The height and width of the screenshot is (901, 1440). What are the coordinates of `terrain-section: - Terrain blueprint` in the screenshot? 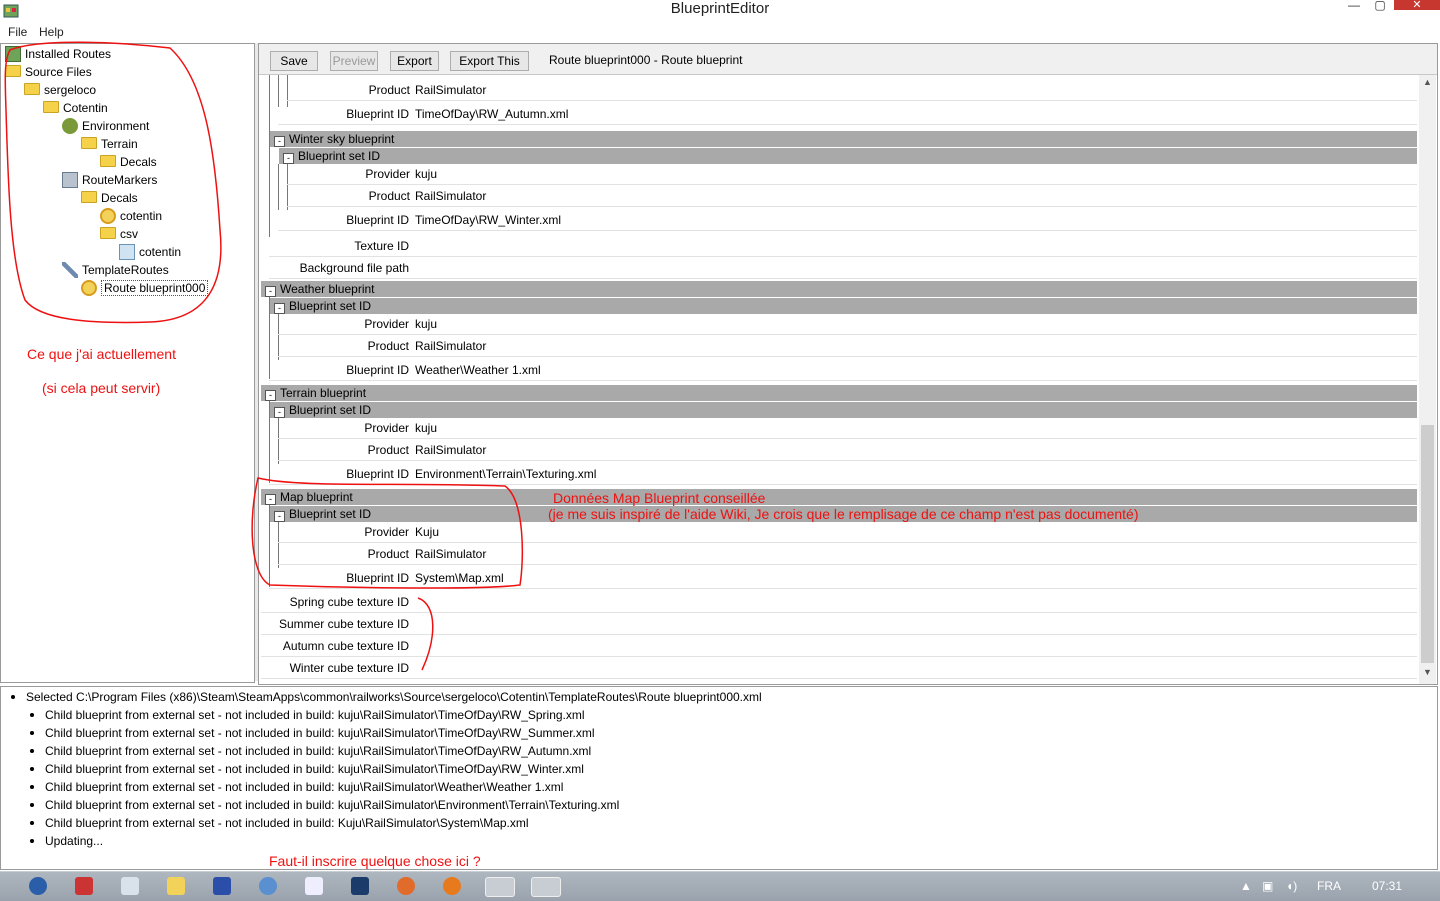 It's located at (839, 393).